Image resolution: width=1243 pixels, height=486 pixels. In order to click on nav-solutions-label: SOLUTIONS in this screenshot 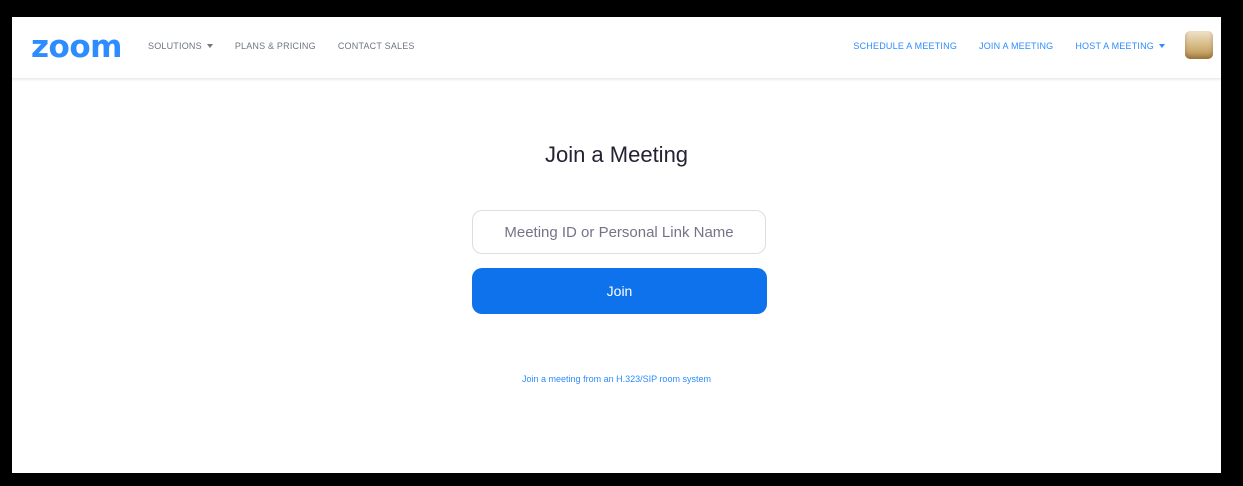, I will do `click(175, 46)`.